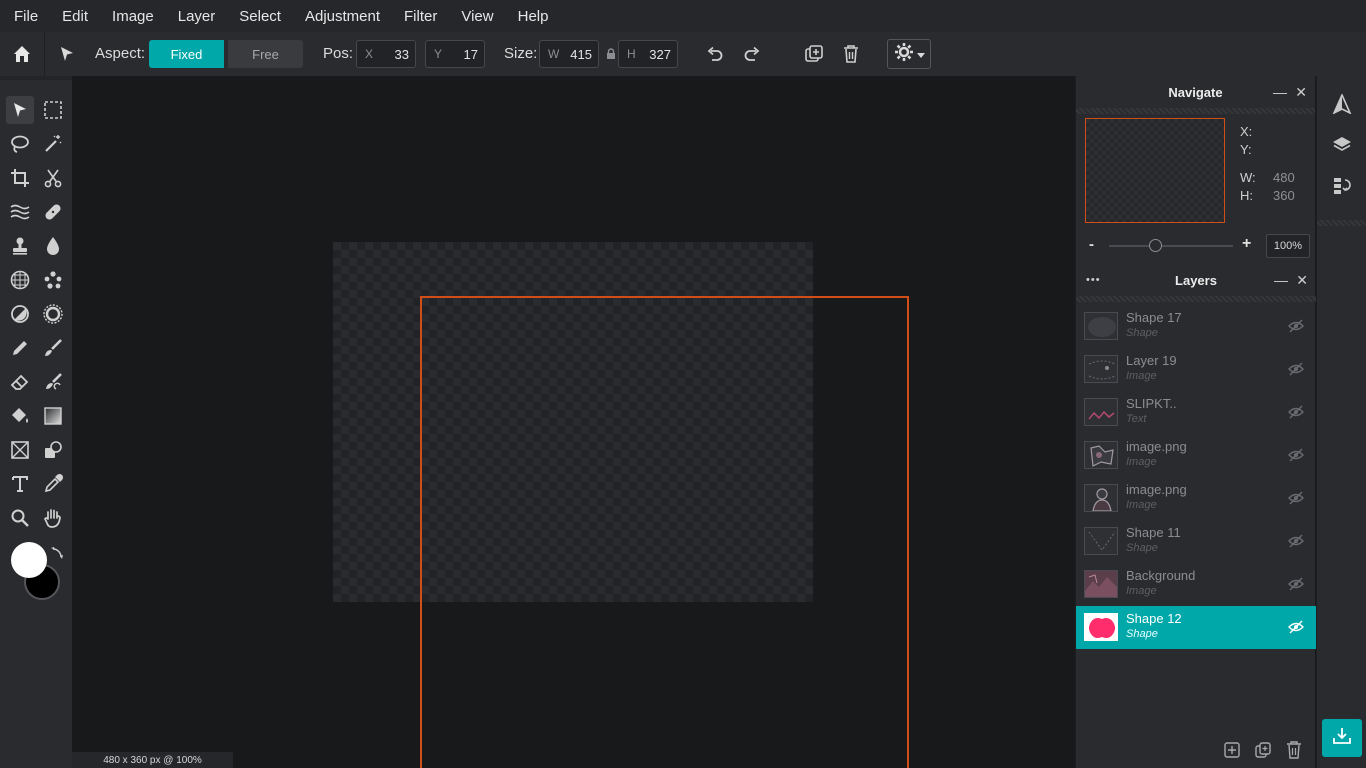 The height and width of the screenshot is (768, 1366). What do you see at coordinates (1263, 752) in the screenshot?
I see `duplicate-layer-icon` at bounding box center [1263, 752].